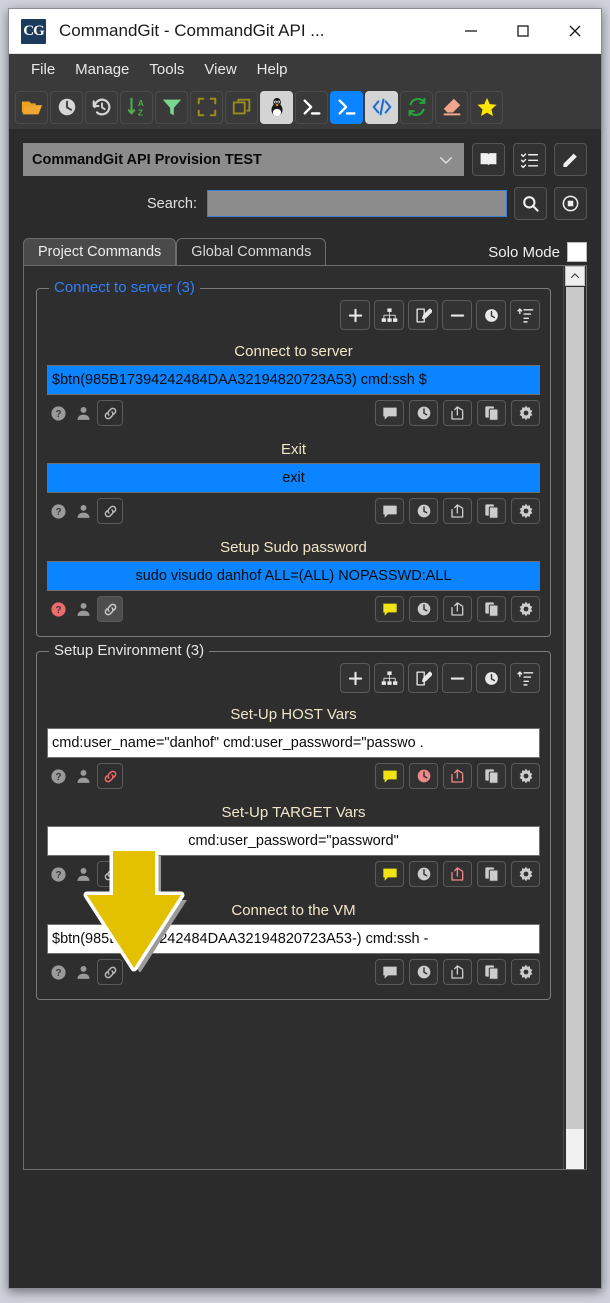 The height and width of the screenshot is (1303, 610). Describe the element at coordinates (346, 107) in the screenshot. I see `powershell-icon` at that location.